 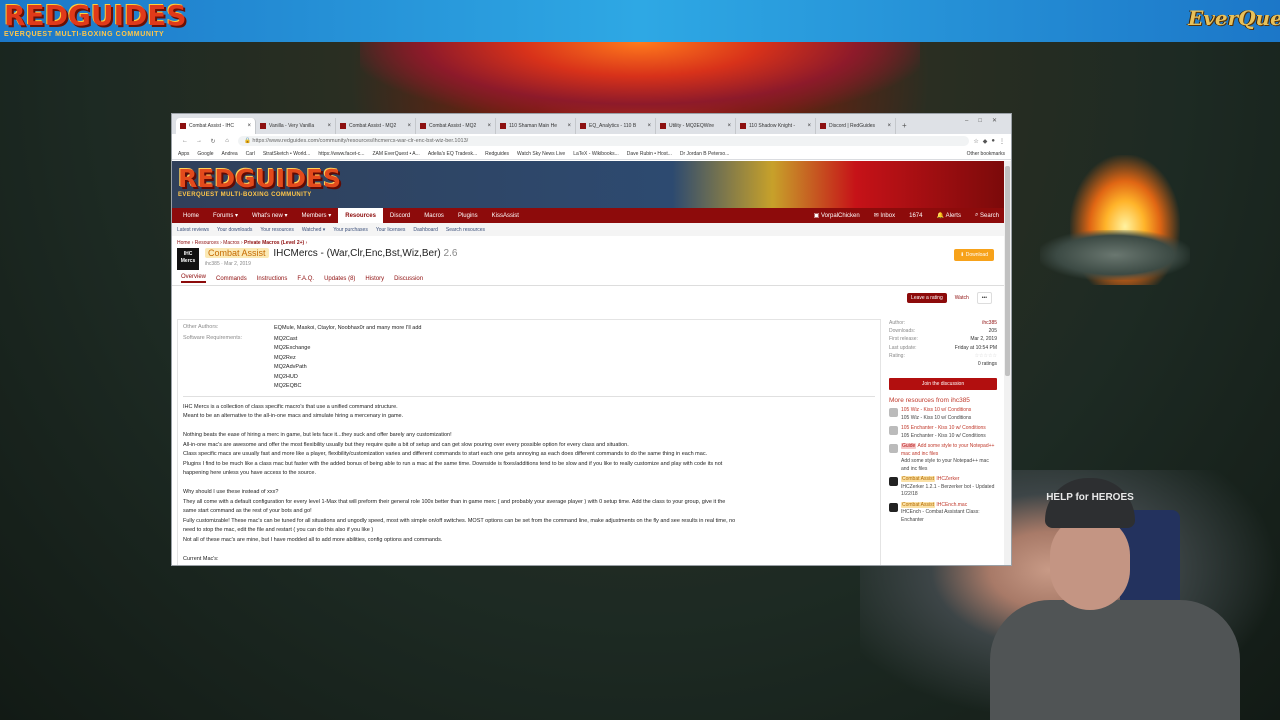 I want to click on more-resource-title: Combat Assist IHCZerker, so click(x=949, y=480).